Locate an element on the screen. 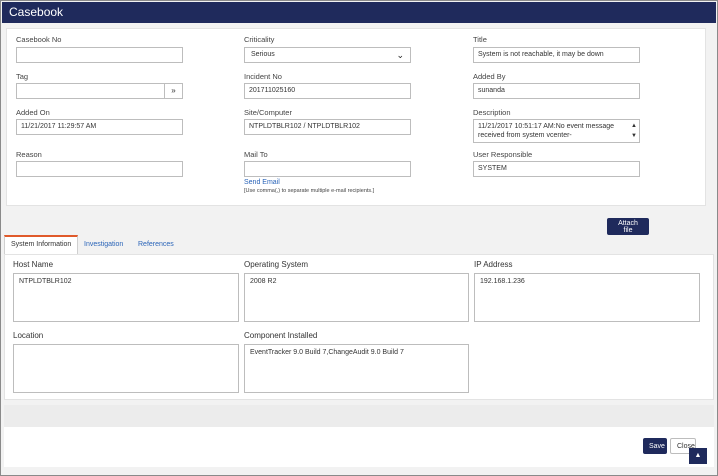  casebook-no-label: Casebook No is located at coordinates (39, 39).